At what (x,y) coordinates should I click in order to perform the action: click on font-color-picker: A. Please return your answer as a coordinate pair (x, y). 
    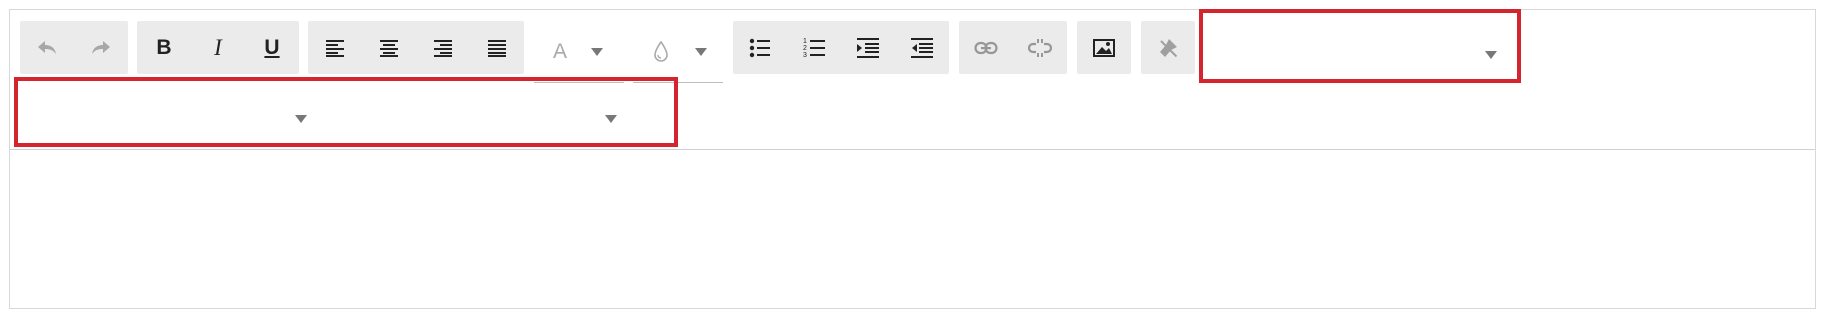
    Looking at the image, I should click on (579, 52).